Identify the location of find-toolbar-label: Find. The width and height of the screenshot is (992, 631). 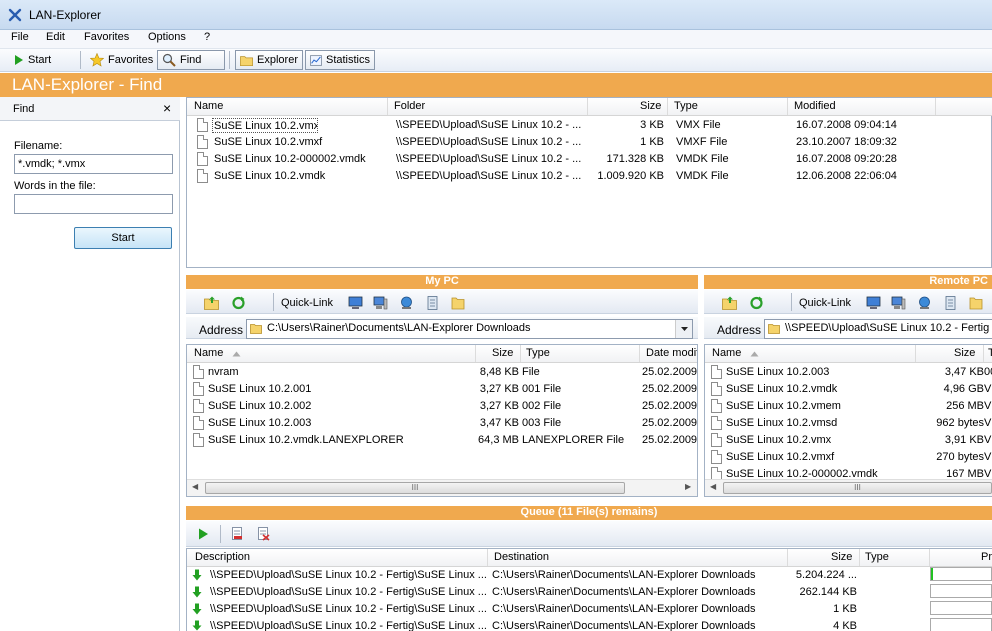
(191, 60).